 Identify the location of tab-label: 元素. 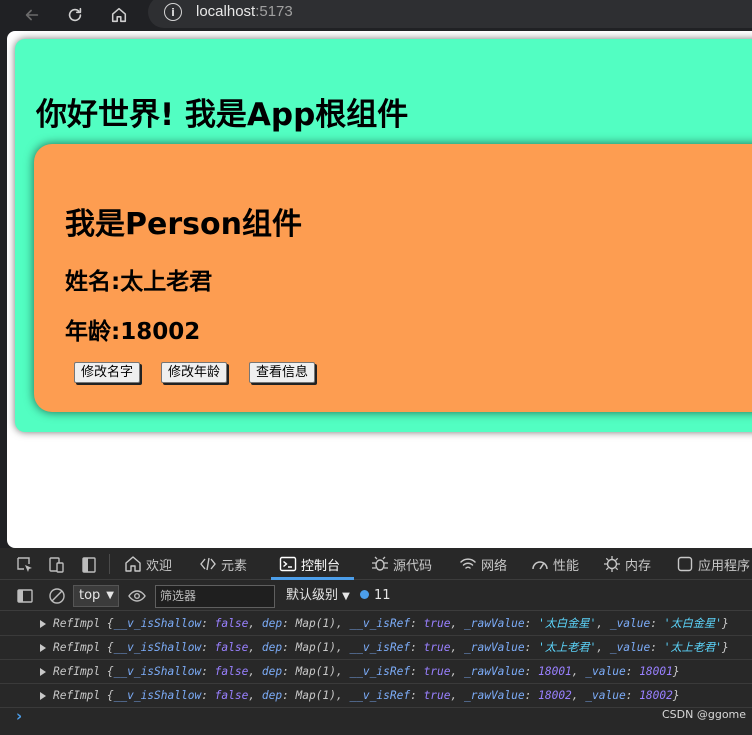
(234, 566).